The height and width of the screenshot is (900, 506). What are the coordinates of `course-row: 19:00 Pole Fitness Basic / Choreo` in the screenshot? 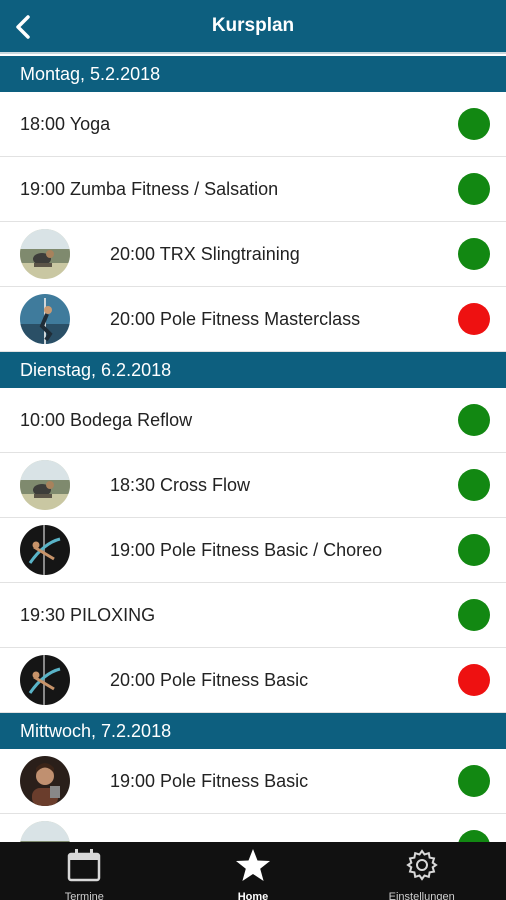 It's located at (253, 550).